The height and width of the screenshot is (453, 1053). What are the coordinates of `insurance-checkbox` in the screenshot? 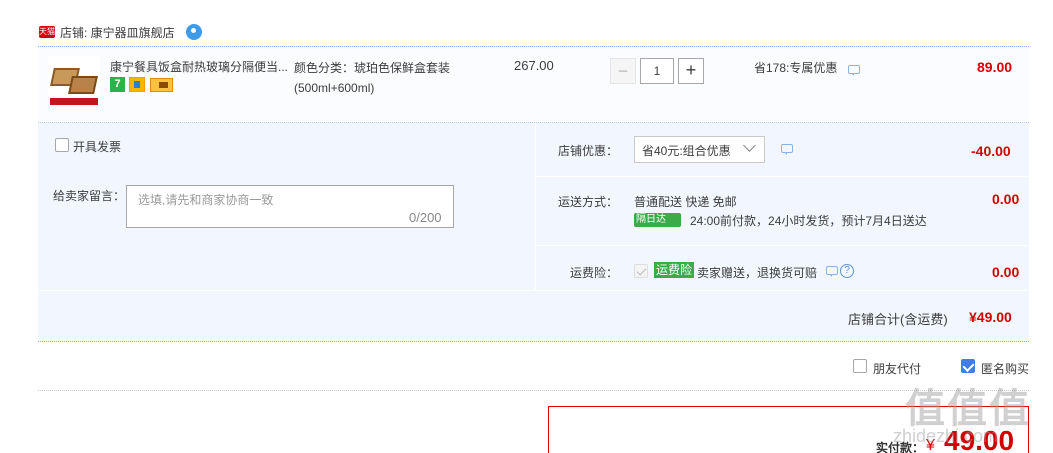 It's located at (641, 271).